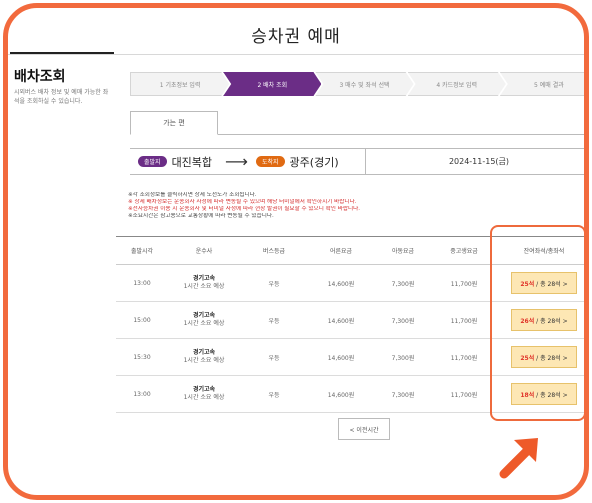 The image size is (592, 503). What do you see at coordinates (62, 53) in the screenshot?
I see `sidebar-divider` at bounding box center [62, 53].